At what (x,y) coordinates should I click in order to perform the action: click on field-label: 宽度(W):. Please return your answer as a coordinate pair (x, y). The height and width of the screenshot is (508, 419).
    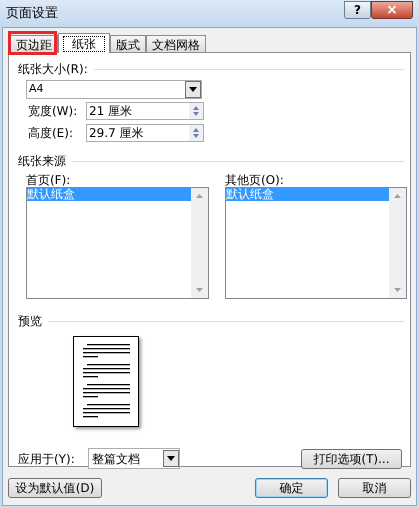
    Looking at the image, I should click on (53, 111).